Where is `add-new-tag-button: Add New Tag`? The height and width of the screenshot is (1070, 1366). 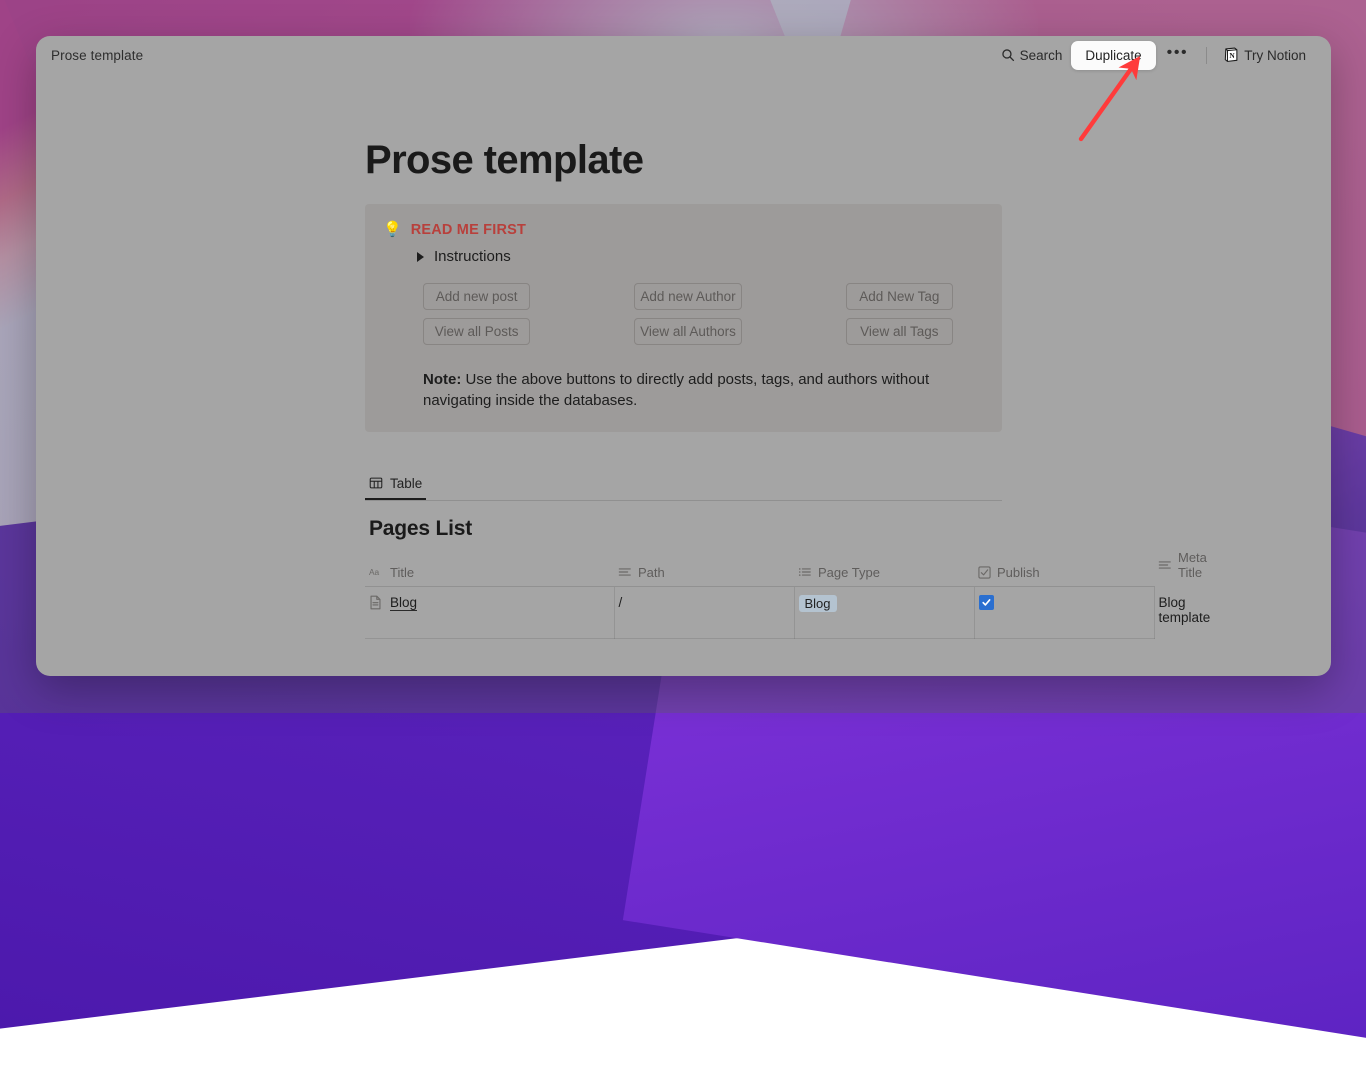
add-new-tag-button: Add New Tag is located at coordinates (899, 296).